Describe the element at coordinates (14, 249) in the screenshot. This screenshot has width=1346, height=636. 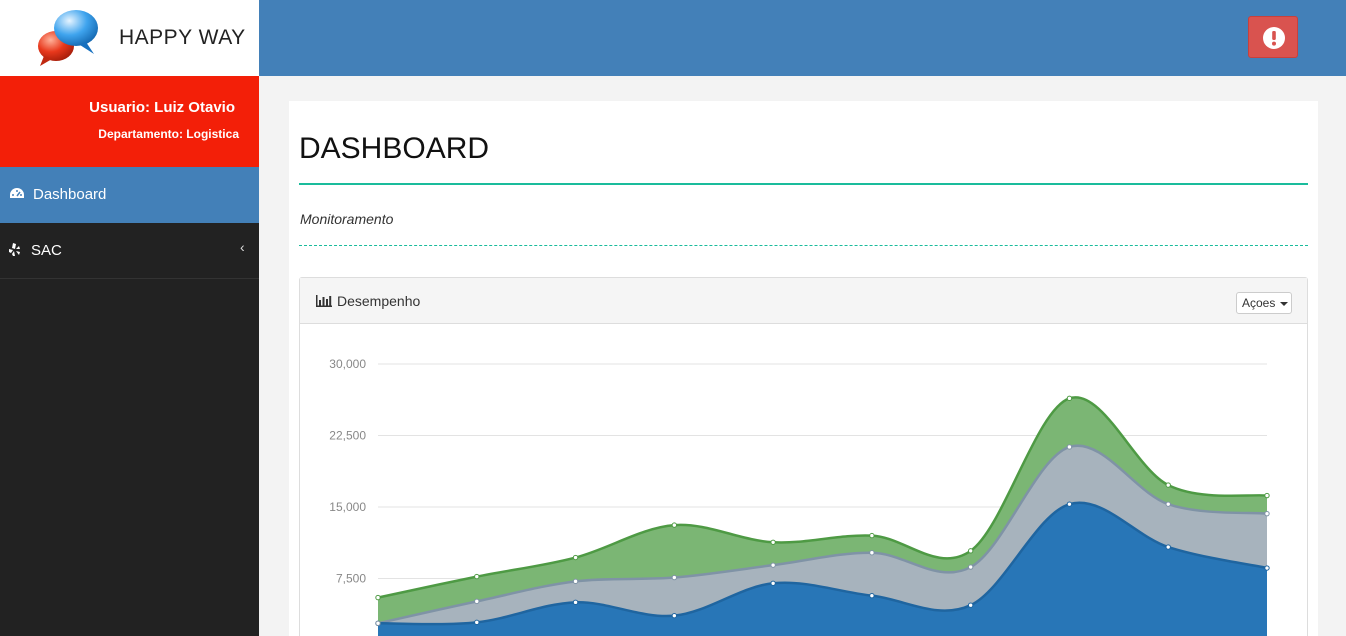
I see `yelp-icon` at that location.